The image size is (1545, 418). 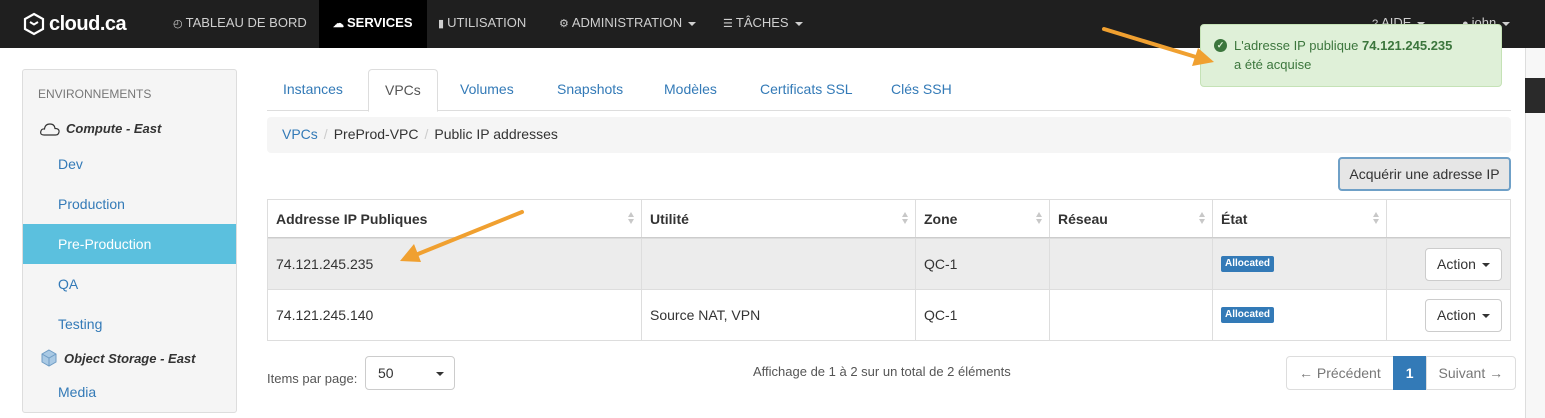 I want to click on sidebar-group-compute-east: Compute - East, so click(x=100, y=128).